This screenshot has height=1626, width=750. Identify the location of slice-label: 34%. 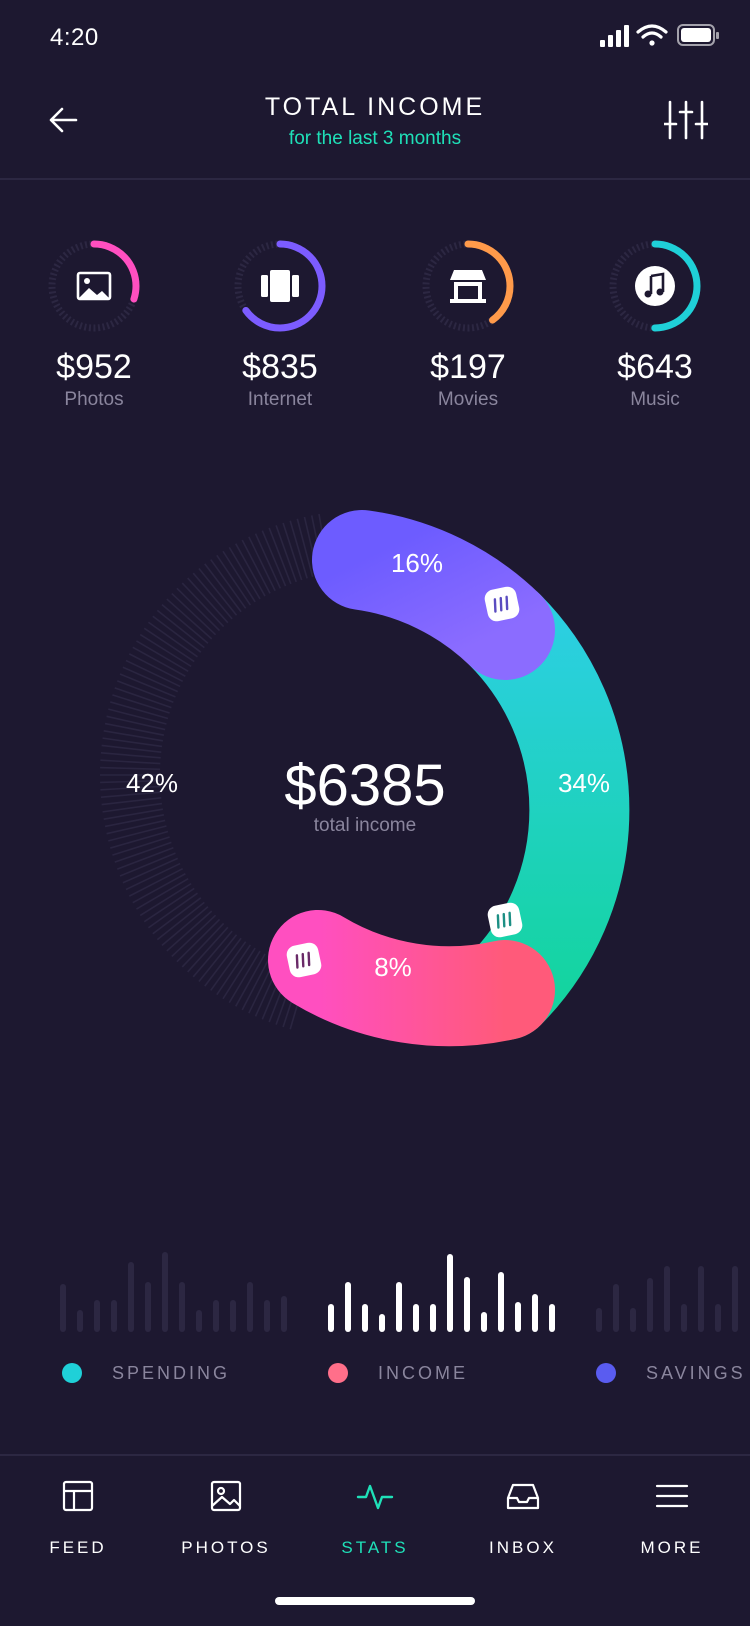
(584, 783).